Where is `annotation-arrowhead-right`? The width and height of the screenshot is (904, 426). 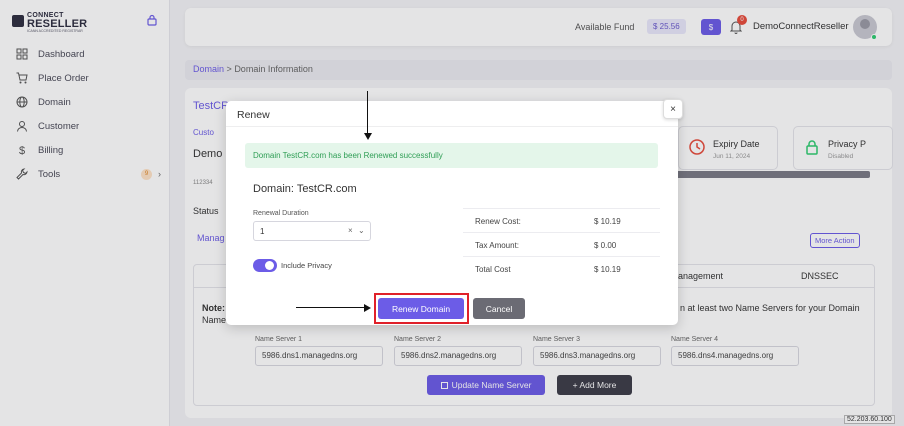
annotation-arrowhead-right is located at coordinates (367, 308).